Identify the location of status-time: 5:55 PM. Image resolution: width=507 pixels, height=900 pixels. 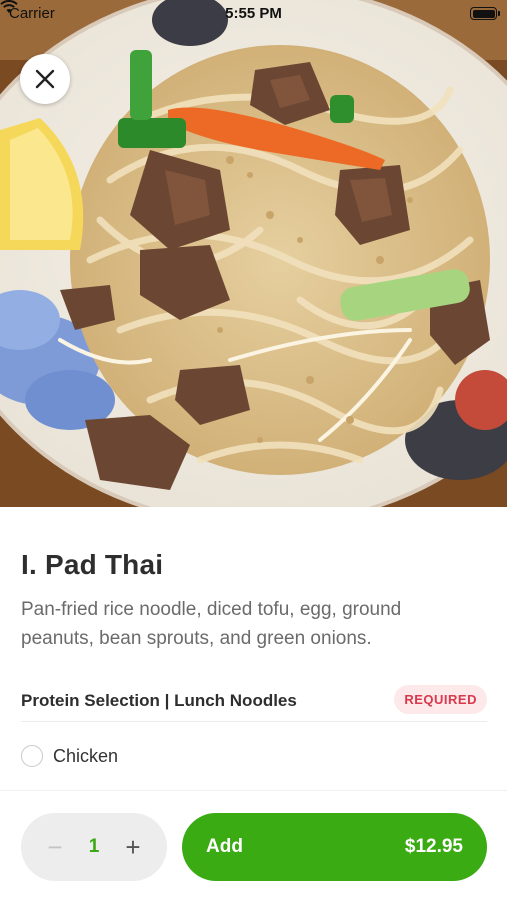
(253, 13).